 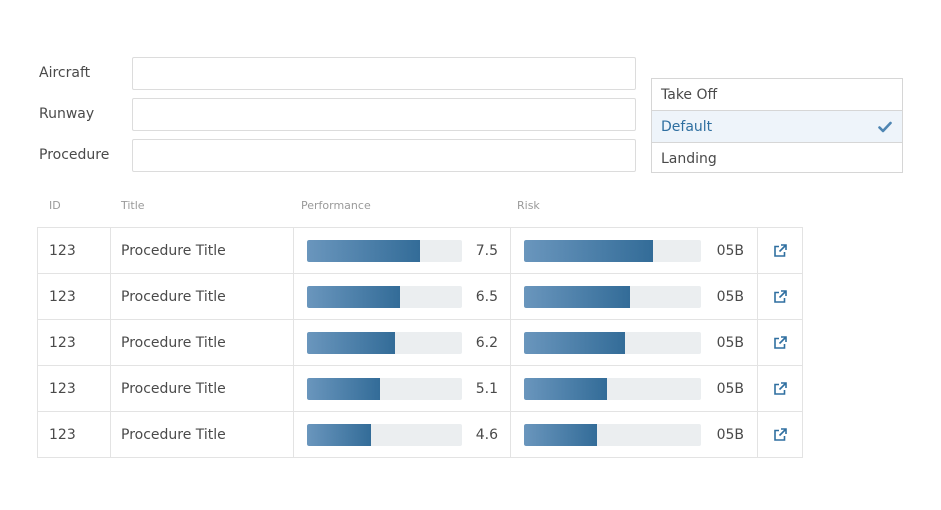 I want to click on performance-cell: 6.5, so click(x=402, y=296).